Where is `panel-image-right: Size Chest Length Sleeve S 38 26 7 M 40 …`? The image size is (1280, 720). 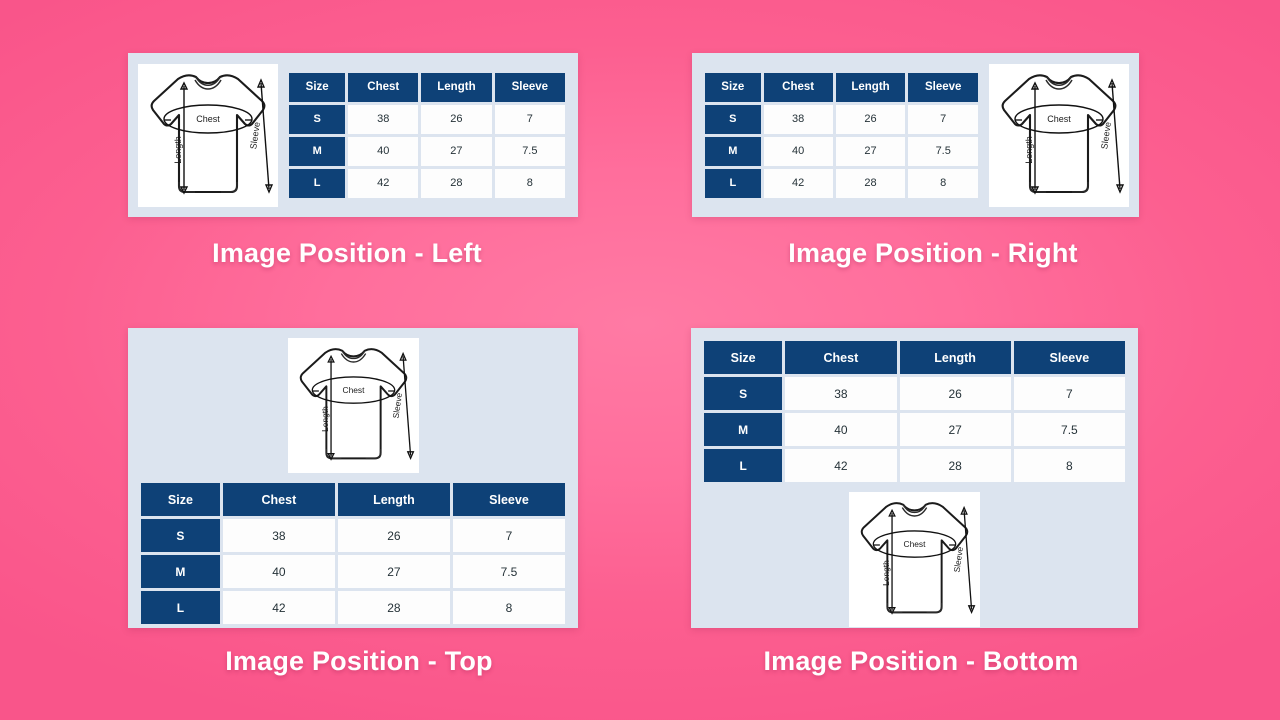
panel-image-right: Size Chest Length Sleeve S 38 26 7 M 40 … is located at coordinates (915, 135).